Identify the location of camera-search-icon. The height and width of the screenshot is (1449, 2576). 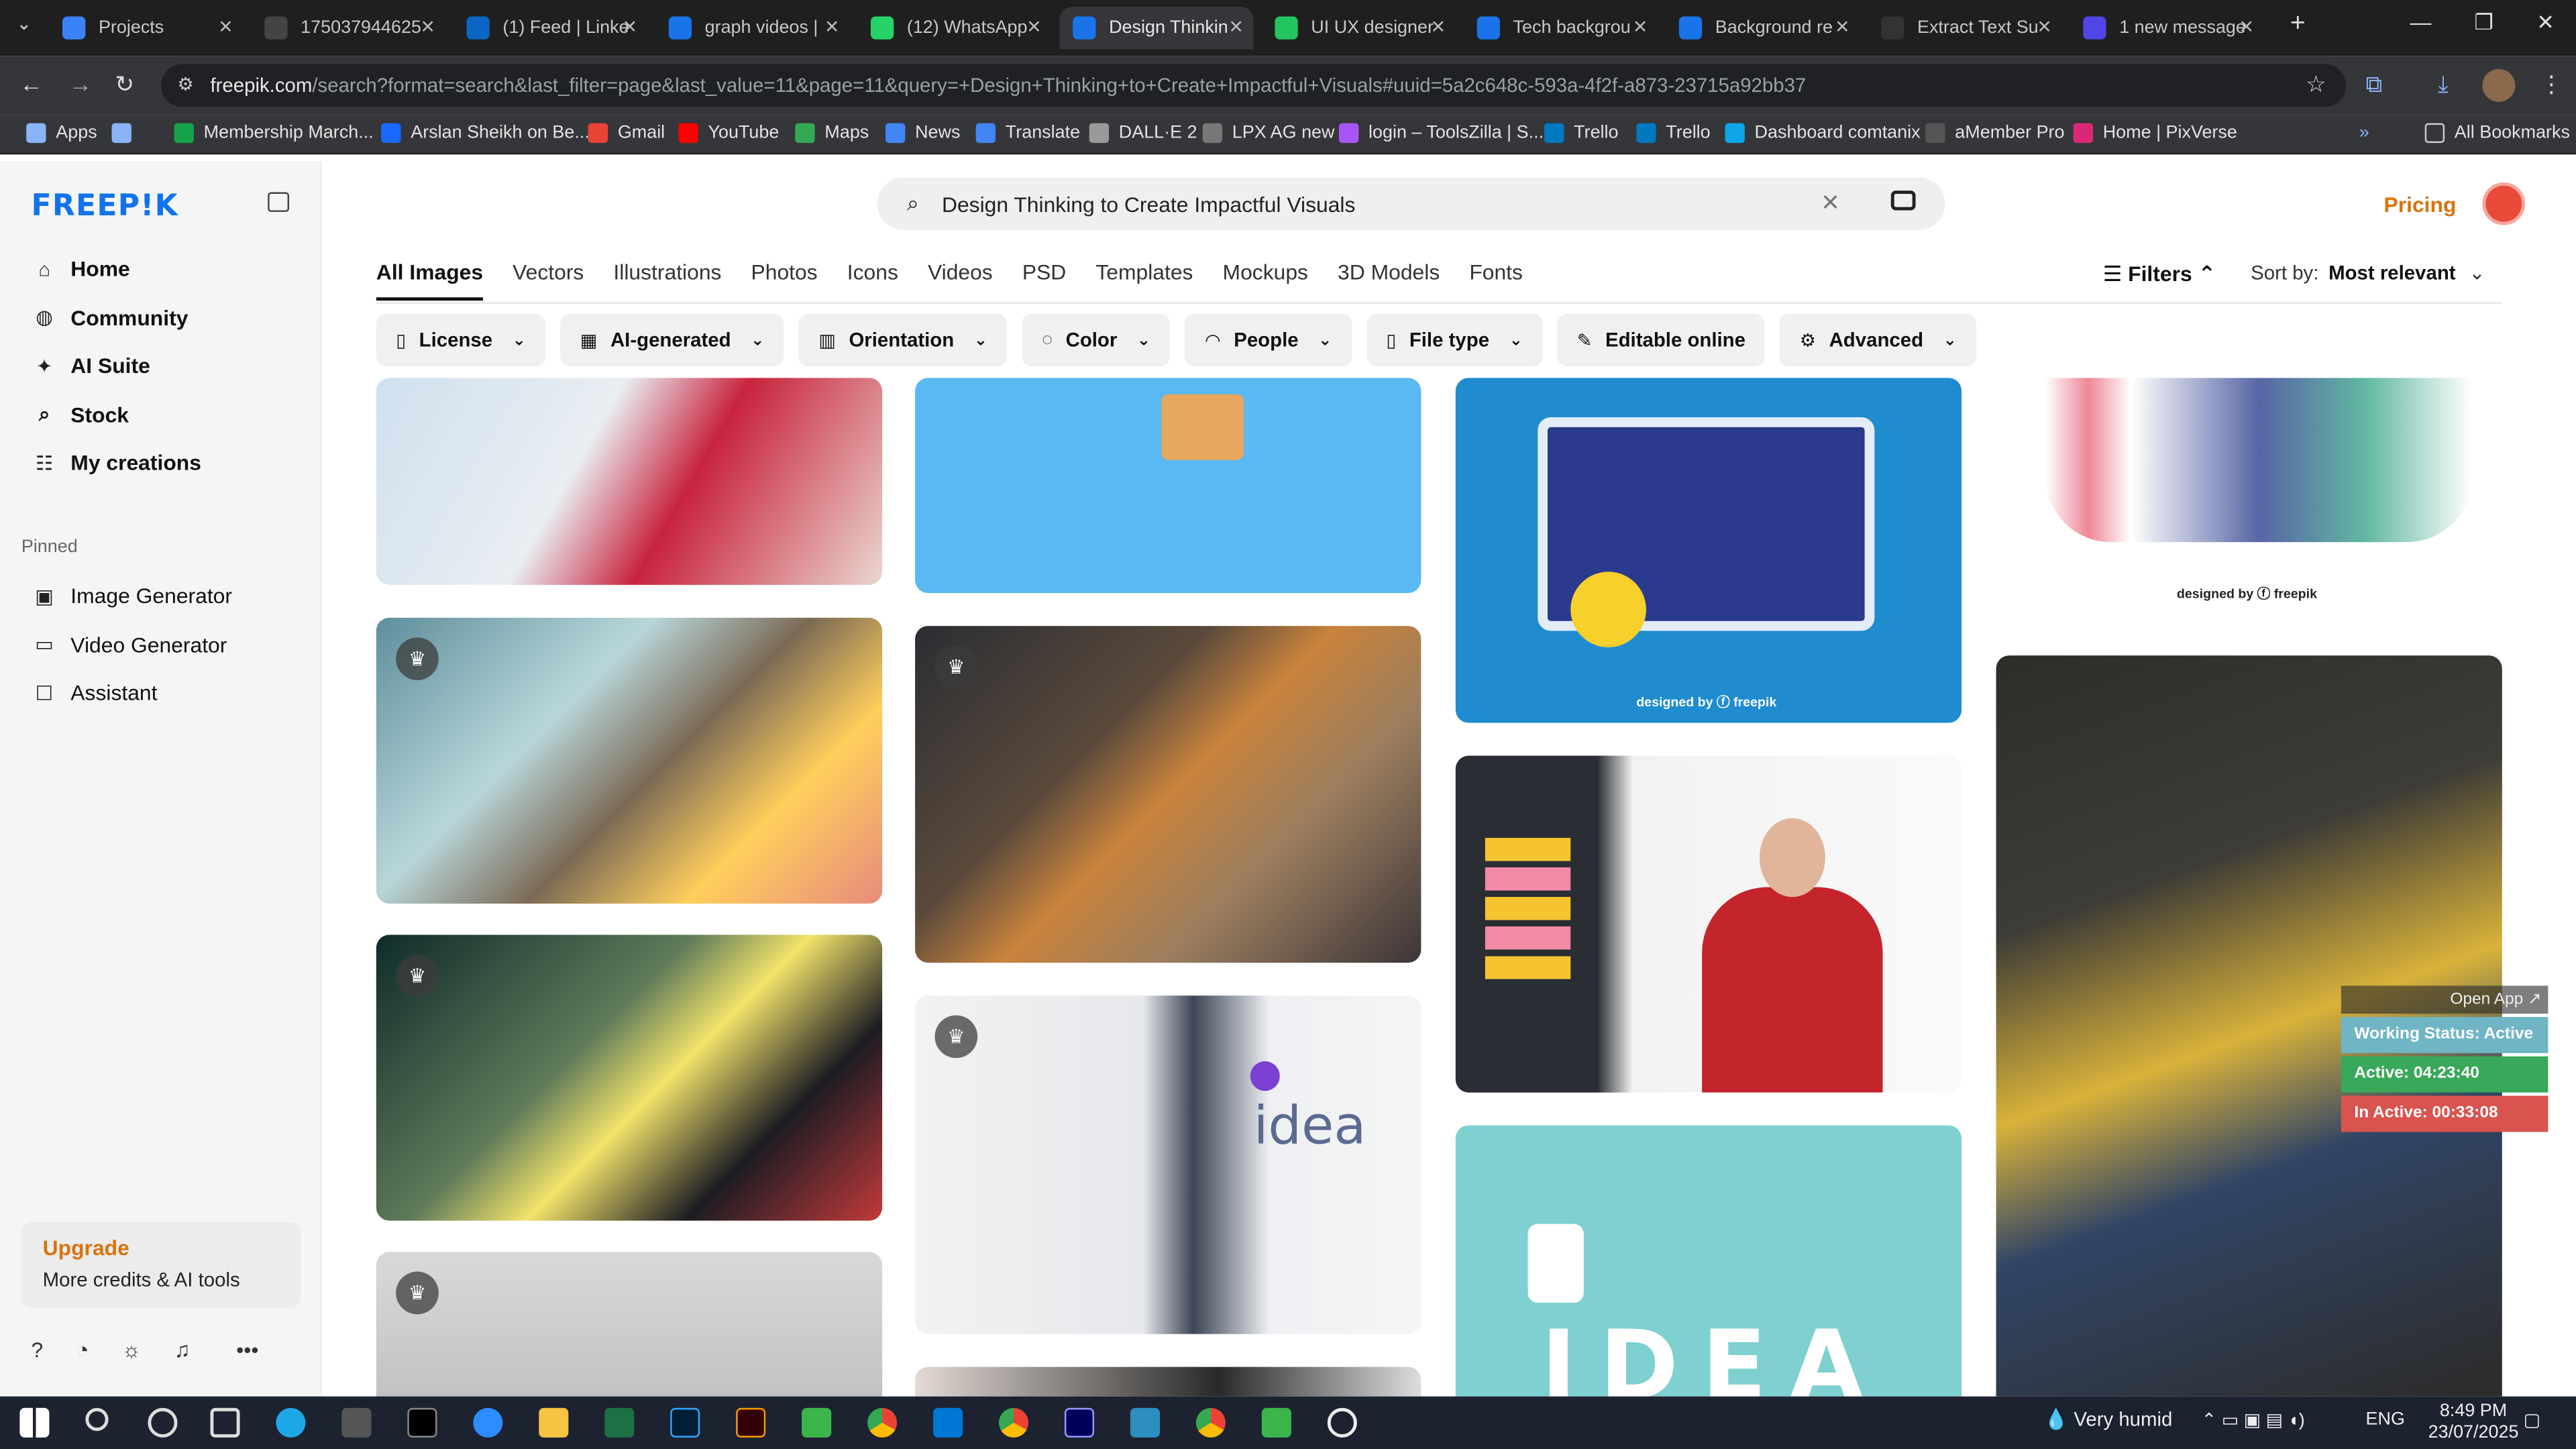
(1903, 201).